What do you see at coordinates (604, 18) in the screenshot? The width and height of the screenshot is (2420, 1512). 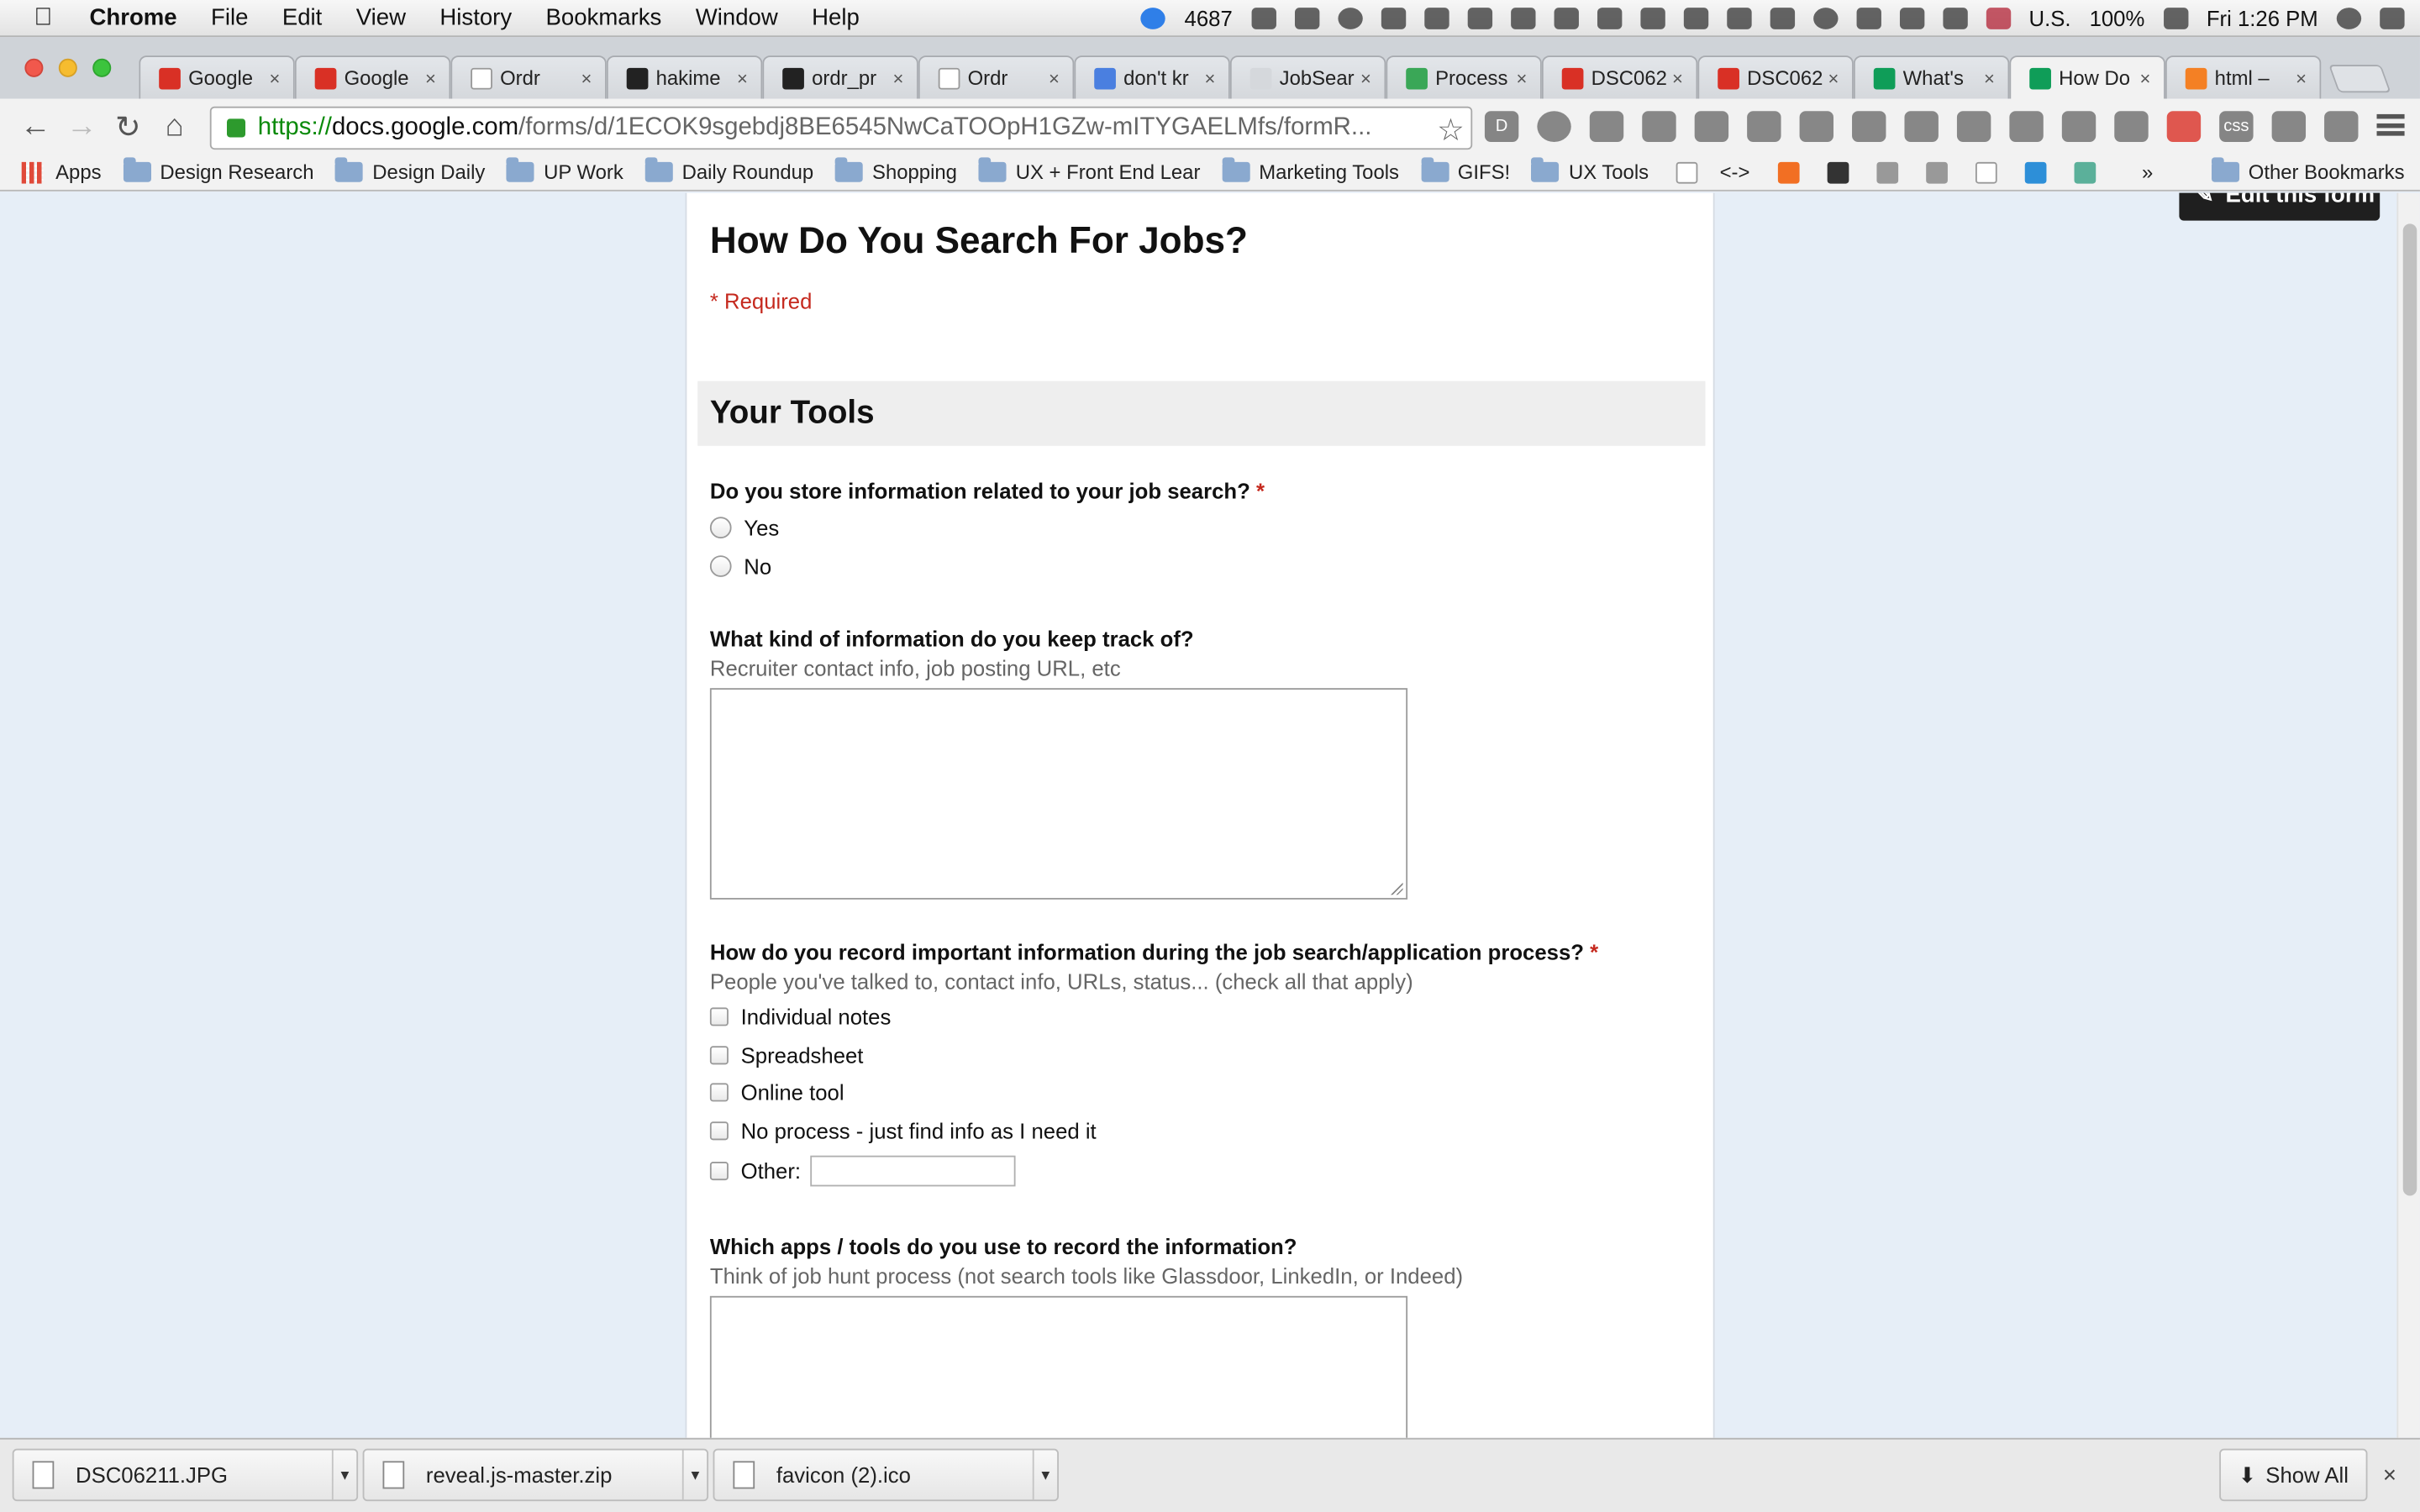 I see `menu-bookmarks: Bookmarks` at bounding box center [604, 18].